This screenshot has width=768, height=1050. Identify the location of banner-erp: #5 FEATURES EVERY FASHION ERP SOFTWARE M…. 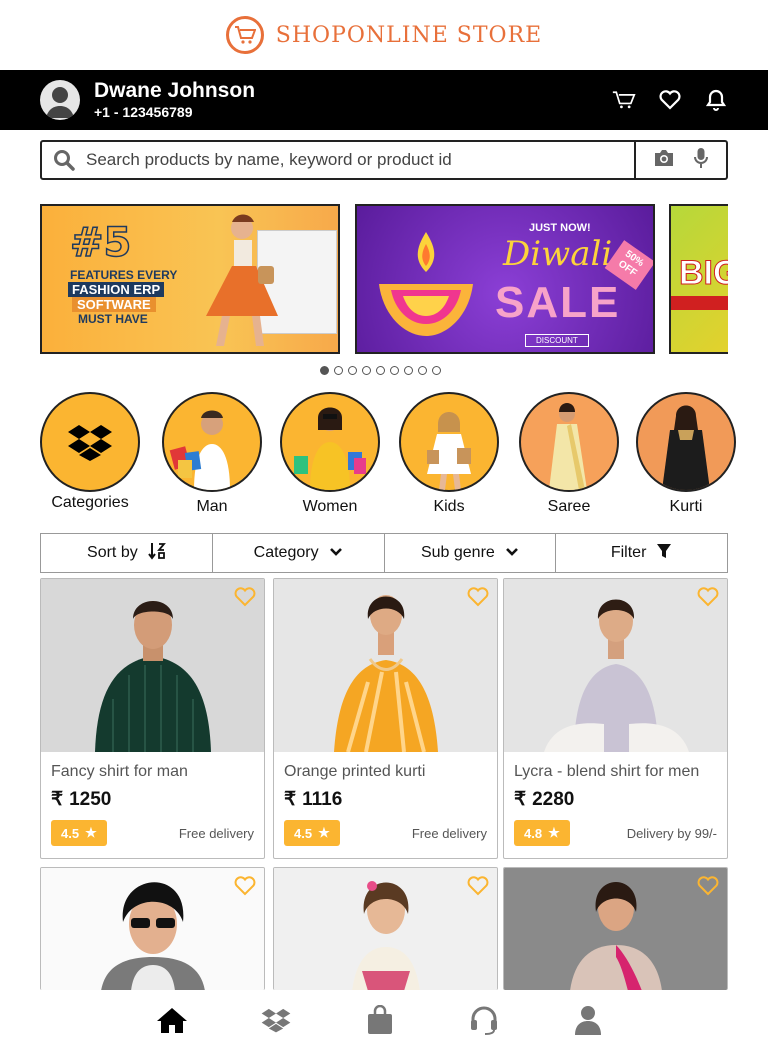
(190, 279).